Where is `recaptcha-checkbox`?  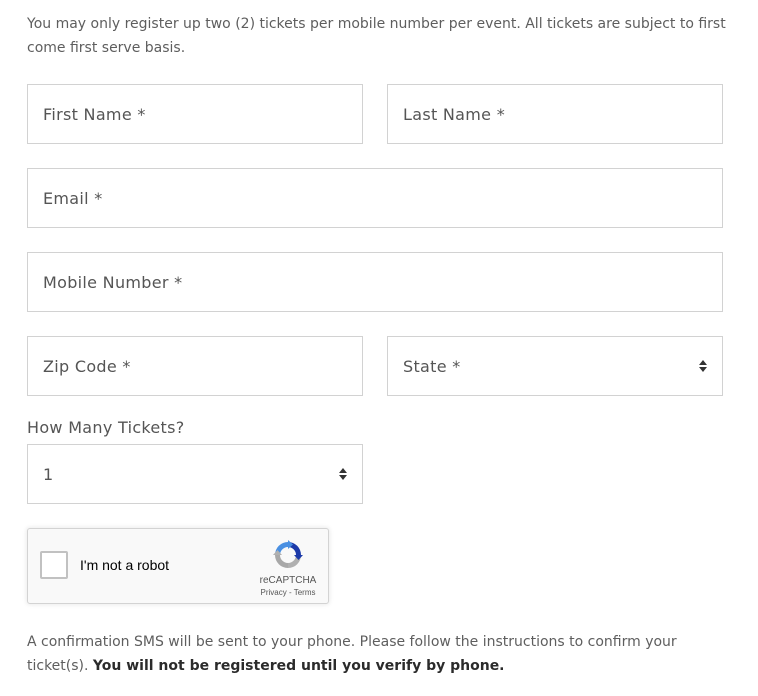 recaptcha-checkbox is located at coordinates (54, 565).